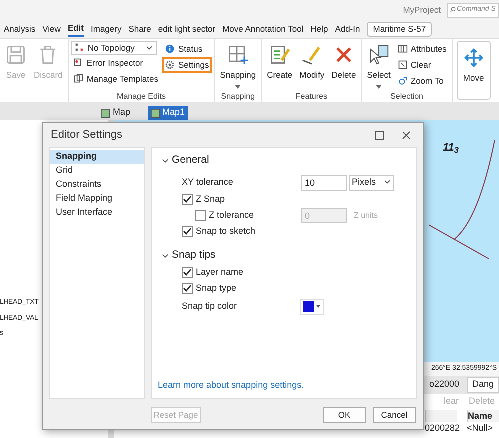 This screenshot has height=438, width=499. Describe the element at coordinates (51, 29) in the screenshot. I see `ribbon-tab: View` at that location.